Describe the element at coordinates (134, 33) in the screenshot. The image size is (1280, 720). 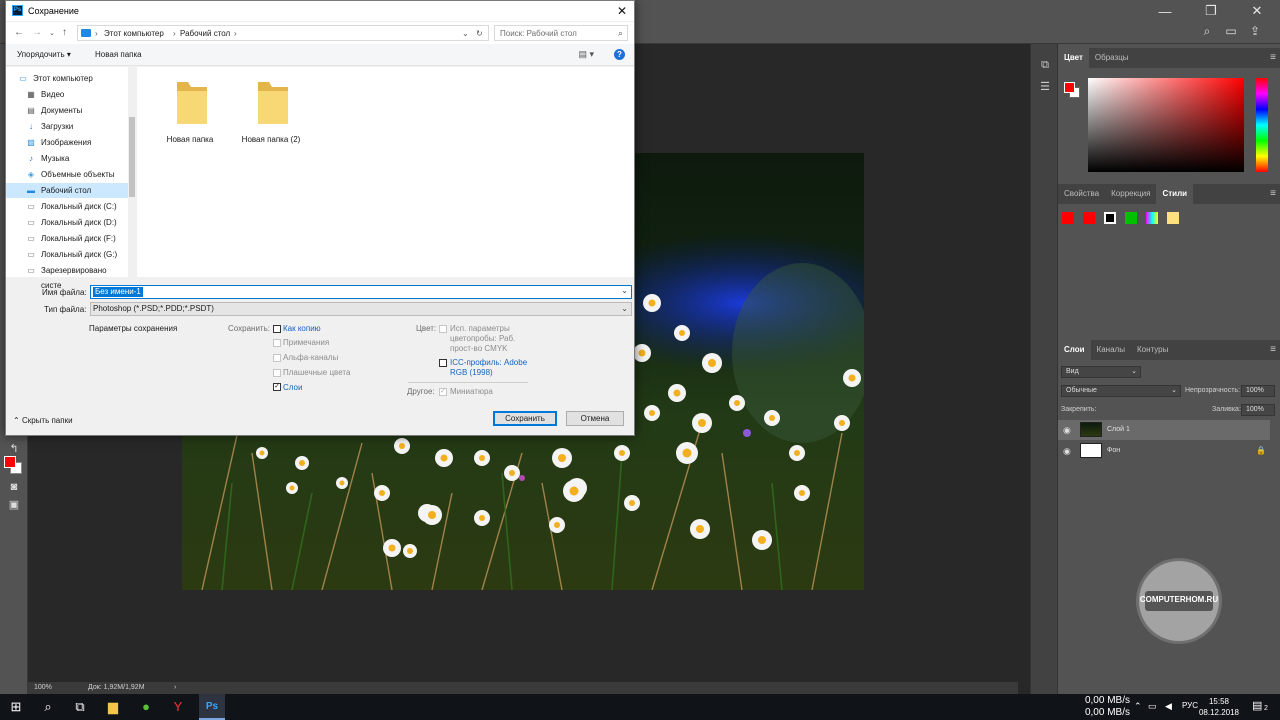
I see `breadcrumb-item: Этот компьютер` at that location.